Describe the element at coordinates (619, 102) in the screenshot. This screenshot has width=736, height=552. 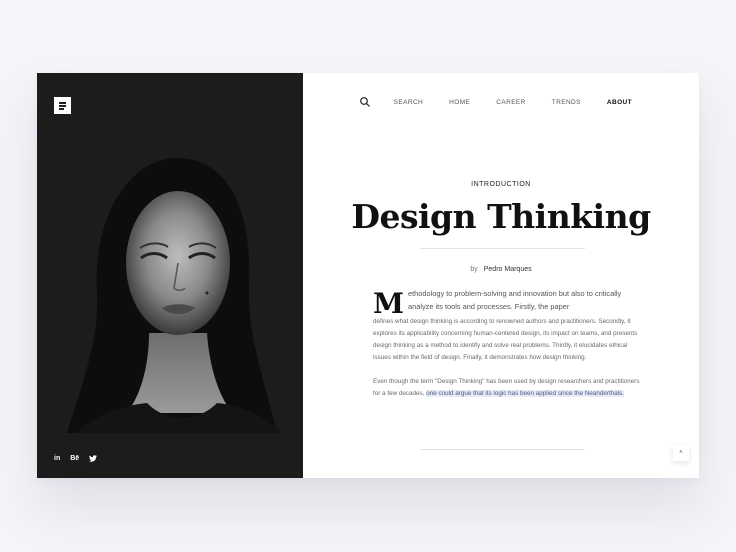
I see `nav-about: ABOUT` at that location.